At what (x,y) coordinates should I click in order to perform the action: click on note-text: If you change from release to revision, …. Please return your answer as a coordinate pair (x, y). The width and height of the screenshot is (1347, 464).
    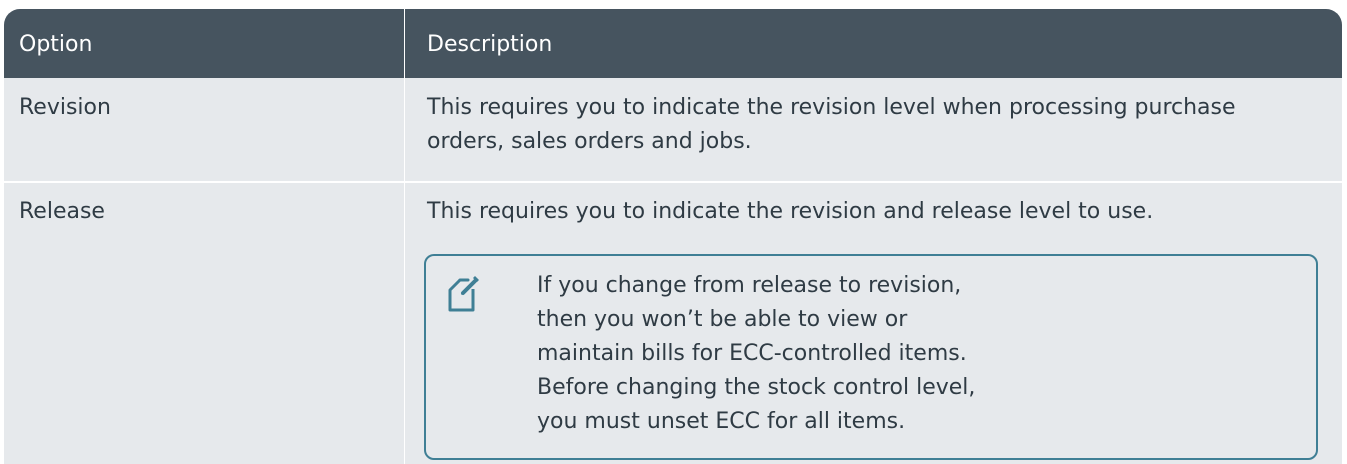
    Looking at the image, I should click on (756, 353).